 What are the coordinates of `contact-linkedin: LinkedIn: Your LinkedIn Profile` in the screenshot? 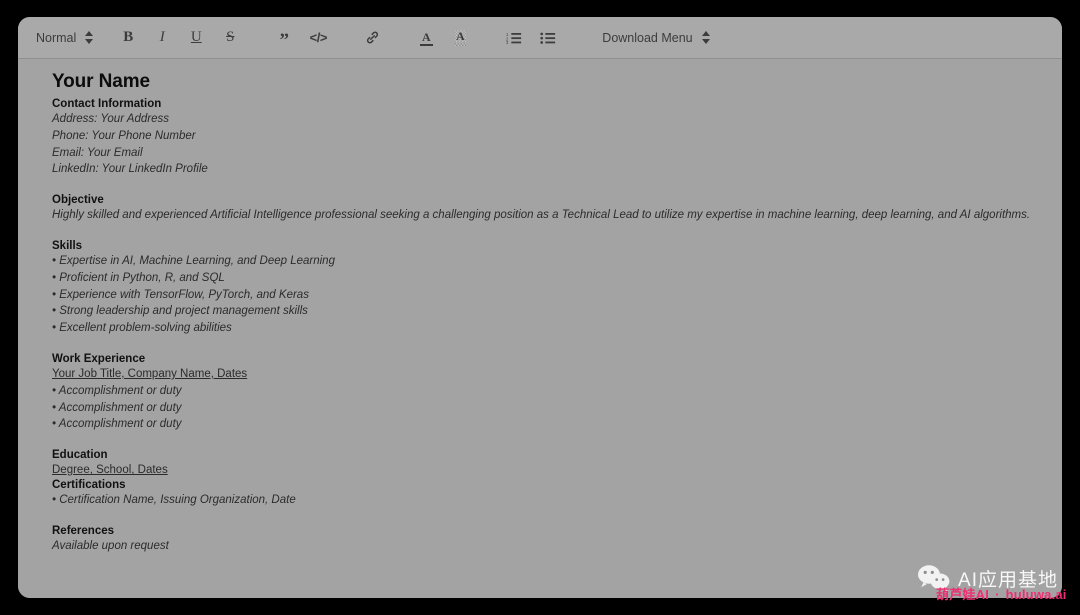 It's located at (130, 169).